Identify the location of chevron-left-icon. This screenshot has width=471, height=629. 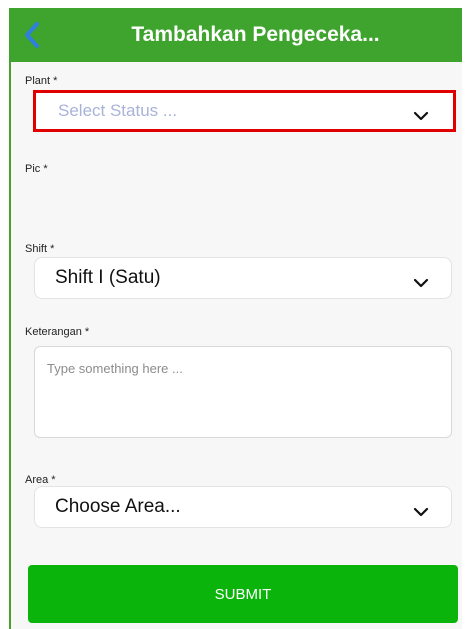
(33, 35).